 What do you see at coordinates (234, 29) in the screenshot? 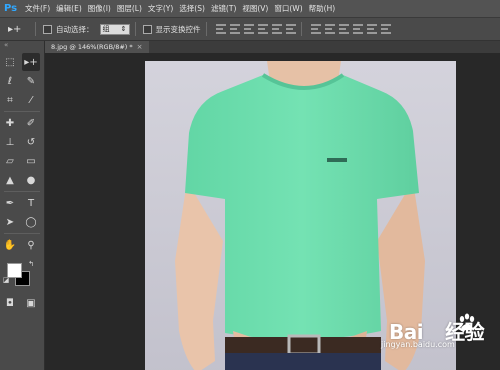
I see `align-vcenter-icon` at bounding box center [234, 29].